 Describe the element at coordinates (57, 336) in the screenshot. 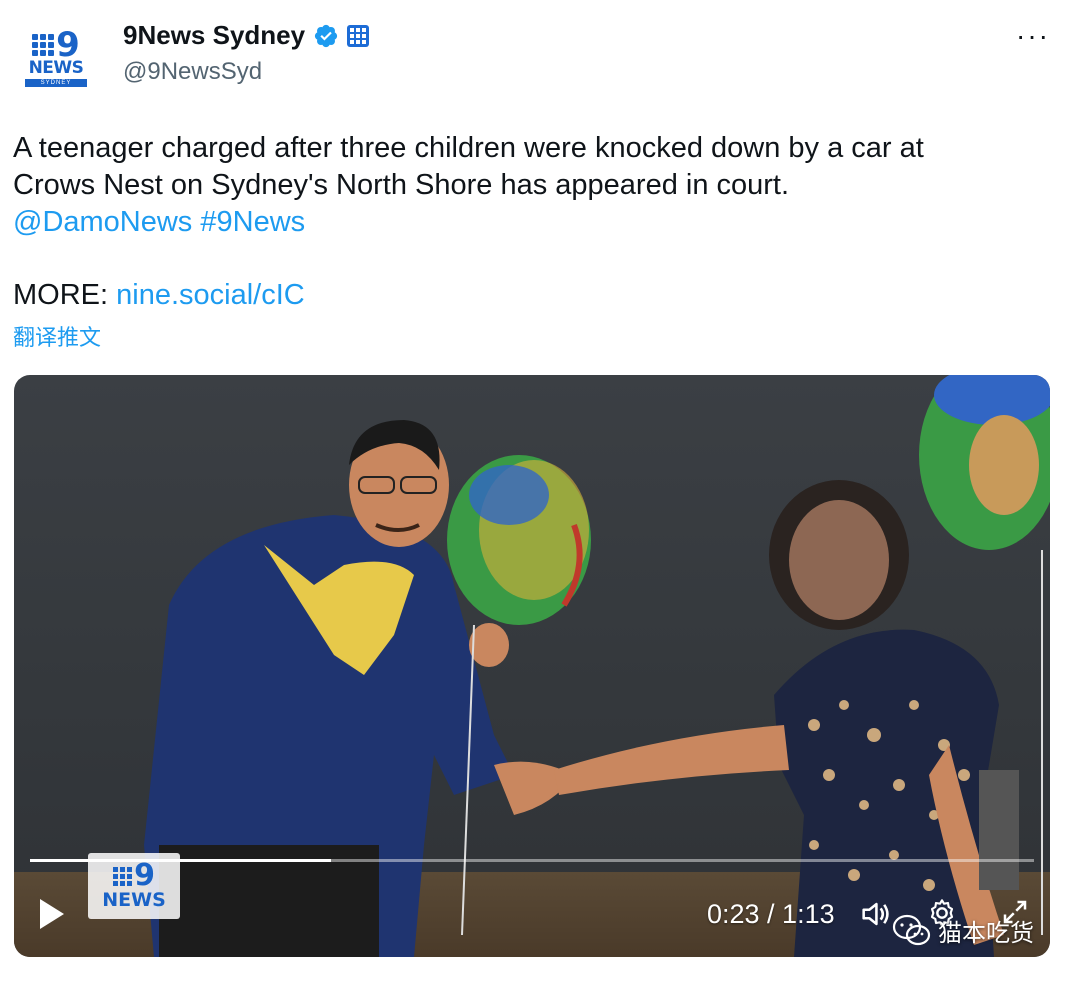

I see `translate-tweet-link: 翻译推文` at that location.